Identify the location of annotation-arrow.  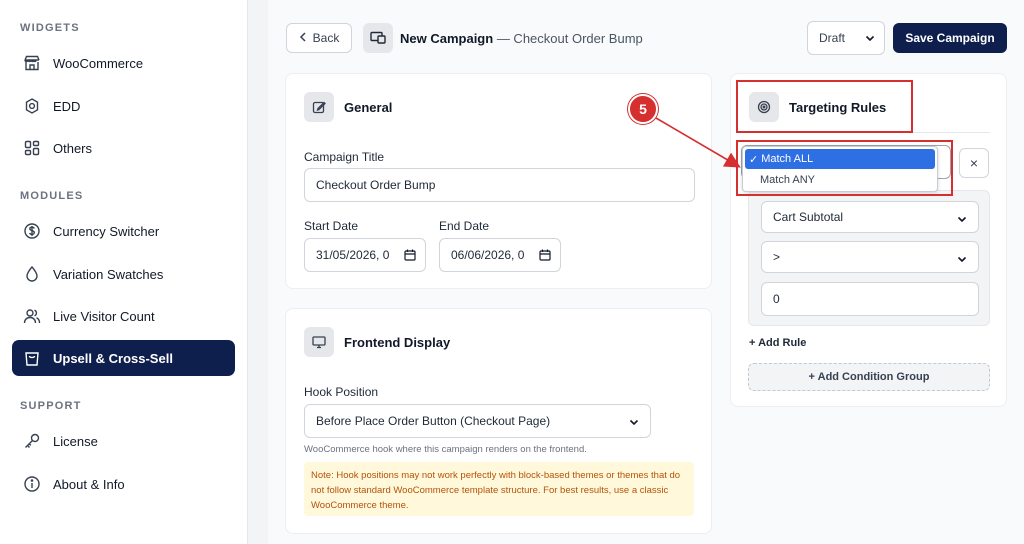
(698, 142).